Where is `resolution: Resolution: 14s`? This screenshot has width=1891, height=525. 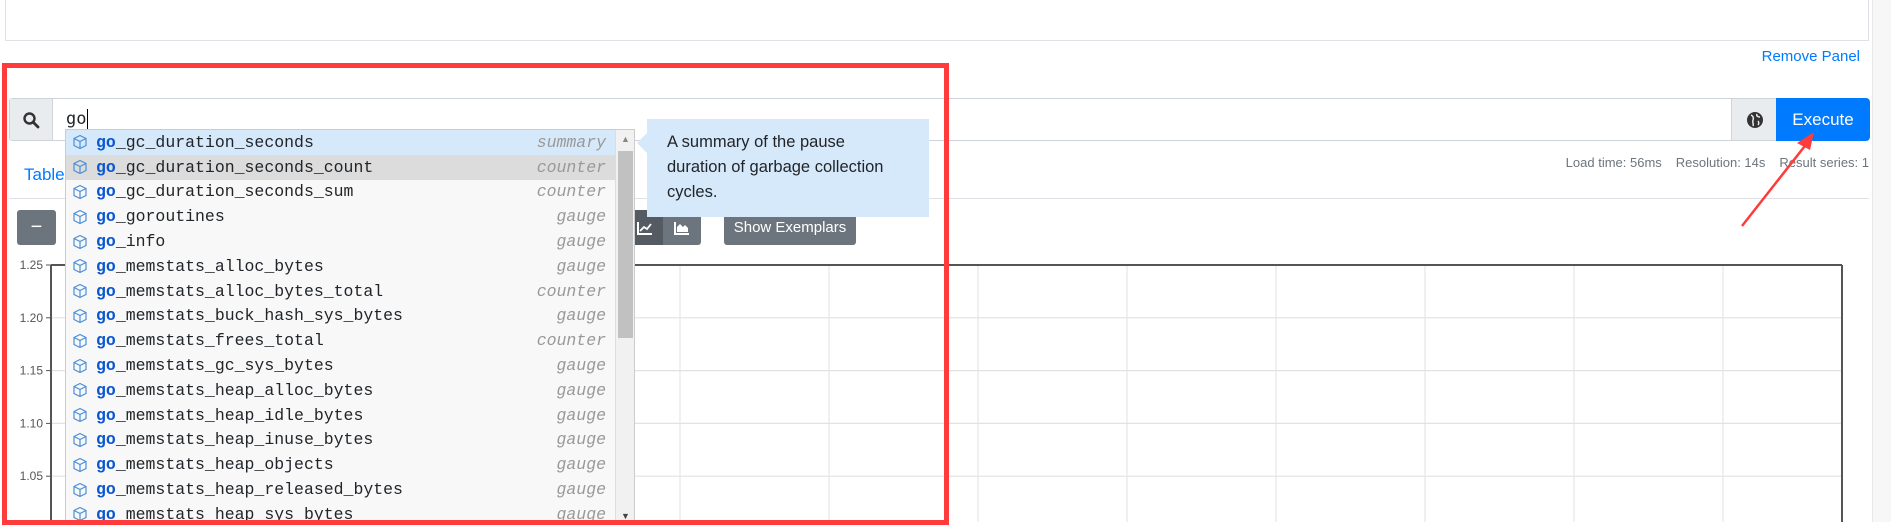 resolution: Resolution: 14s is located at coordinates (1720, 162).